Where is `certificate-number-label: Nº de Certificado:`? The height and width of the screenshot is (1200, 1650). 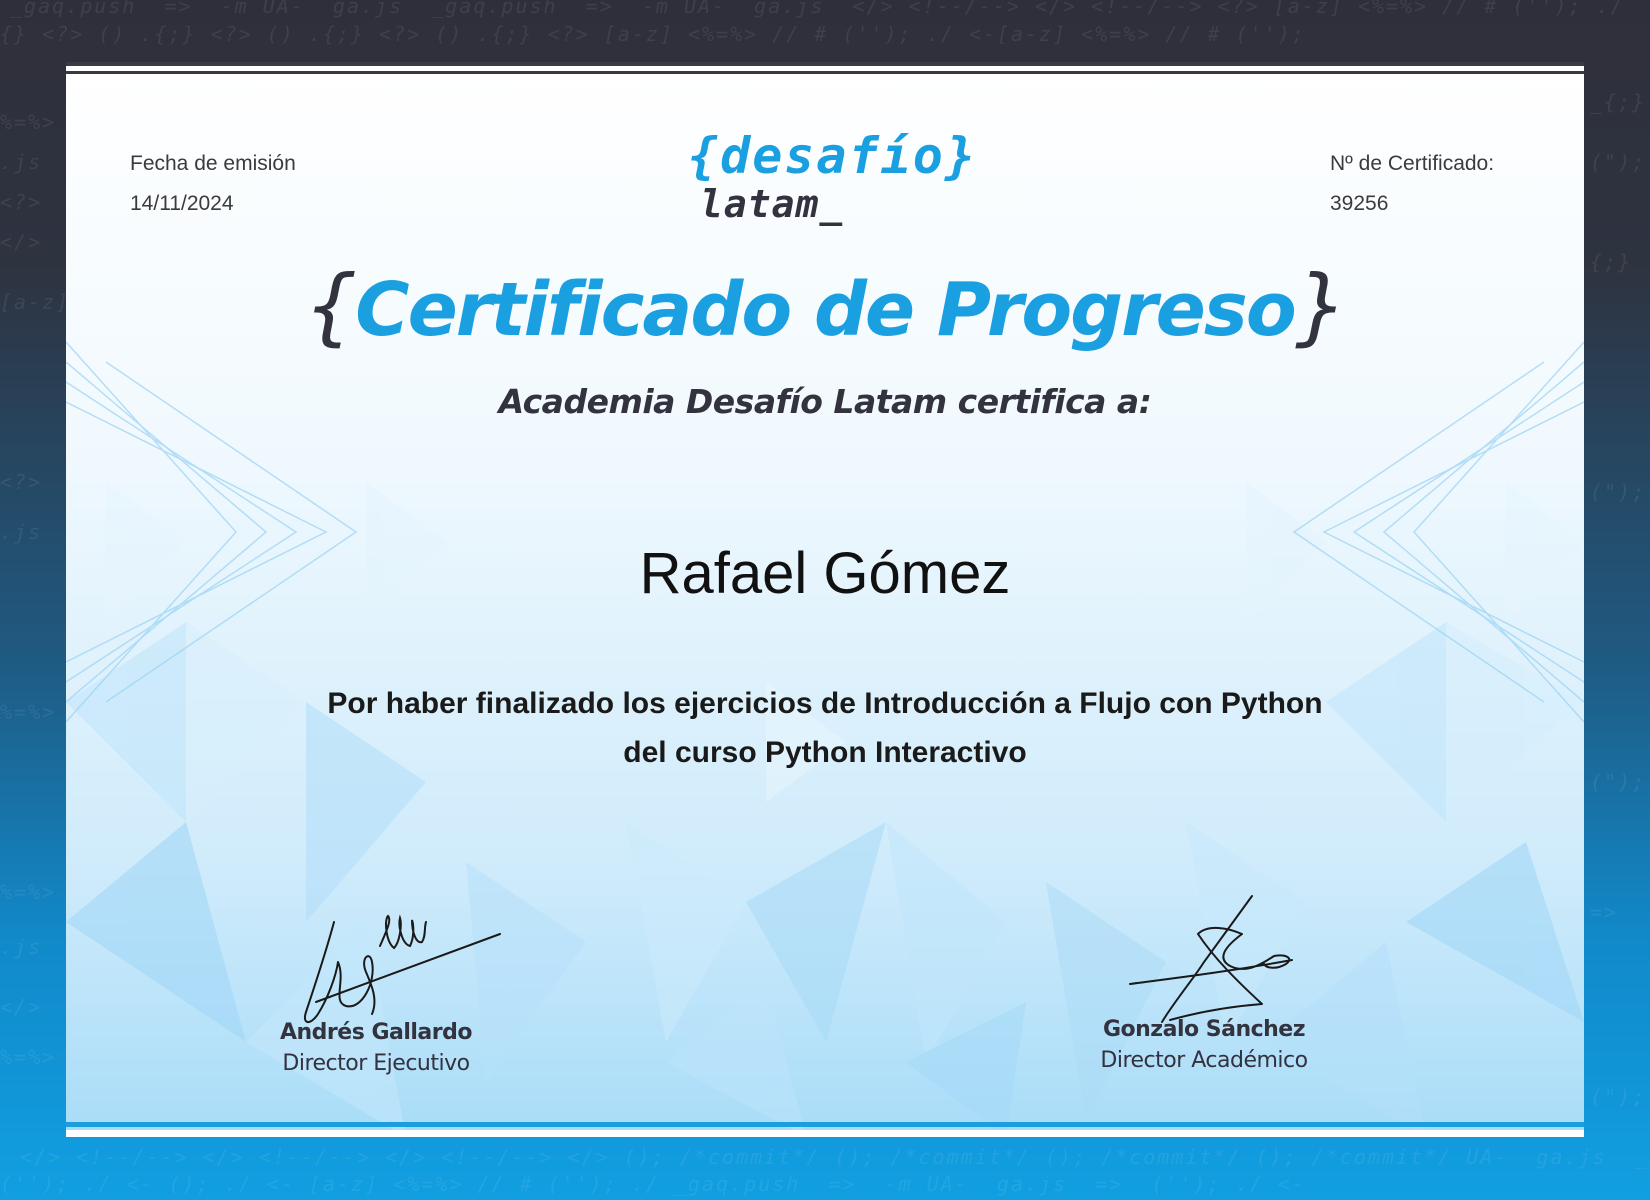
certificate-number-label: Nº de Certificado: is located at coordinates (1412, 163).